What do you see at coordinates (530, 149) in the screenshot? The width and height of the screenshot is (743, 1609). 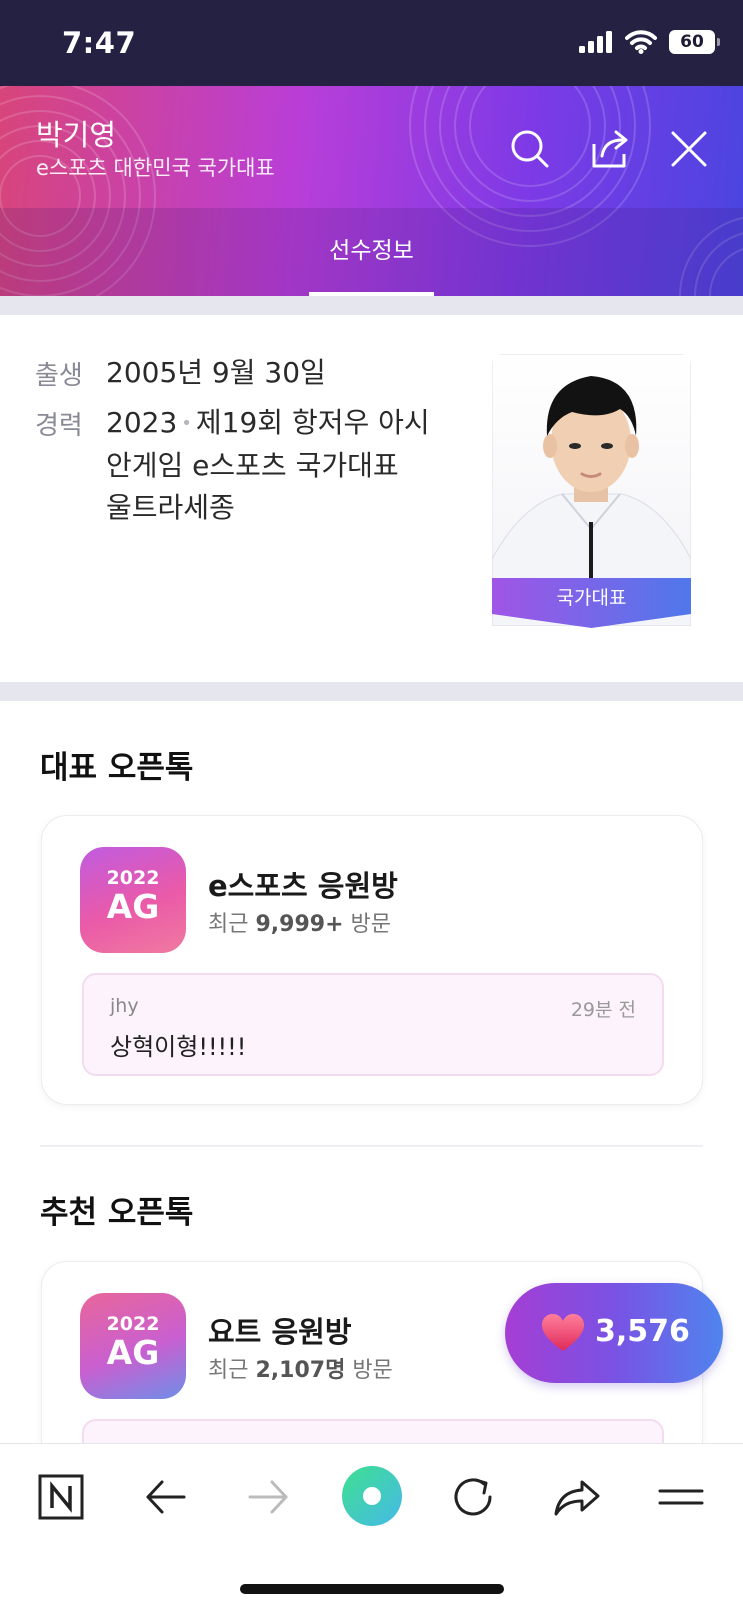 I see `search-icon` at bounding box center [530, 149].